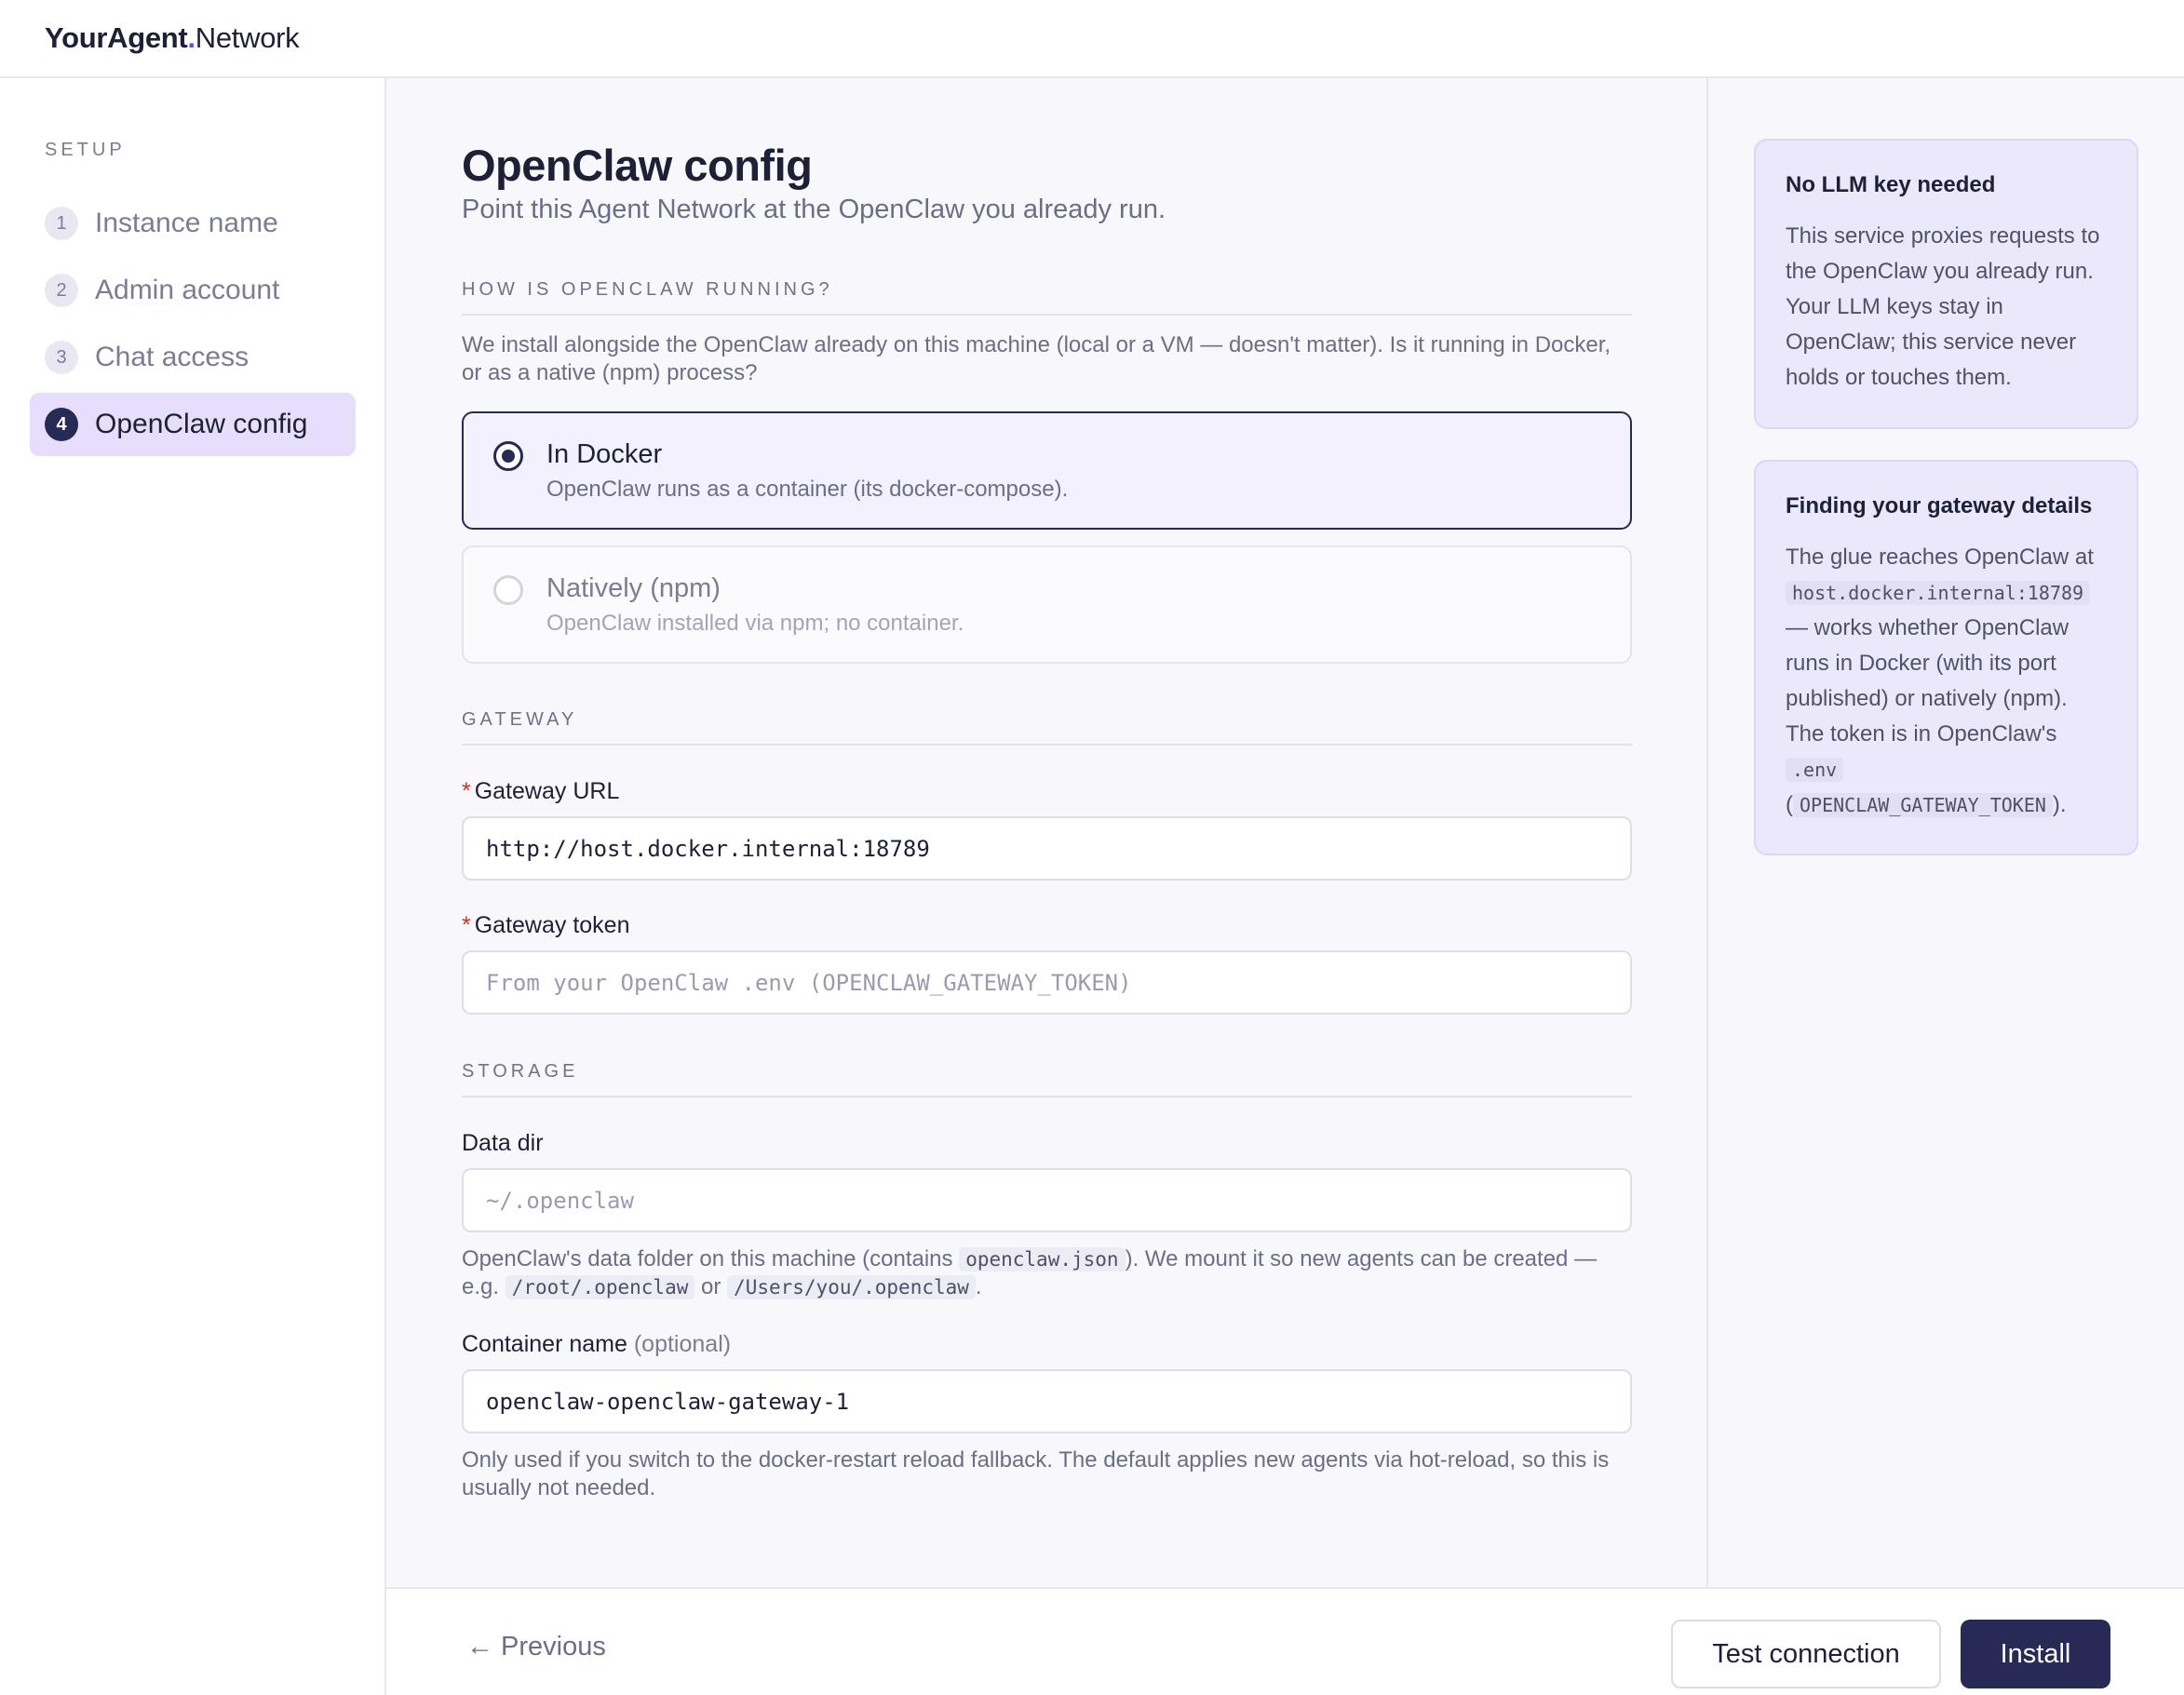 Image resolution: width=2184 pixels, height=1695 pixels. I want to click on code-openclaw-gateway-token: OPENCLAW_GATEWAY_TOKEN, so click(1923, 805).